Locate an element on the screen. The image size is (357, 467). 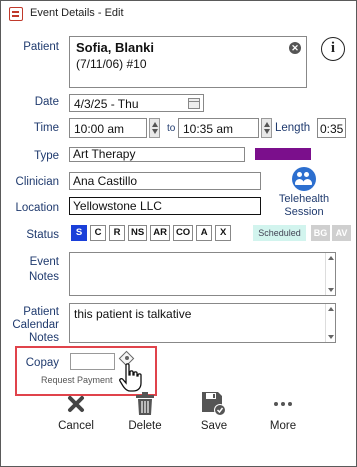
status-buttons: S C R NS AR CO A X is located at coordinates (152, 233).